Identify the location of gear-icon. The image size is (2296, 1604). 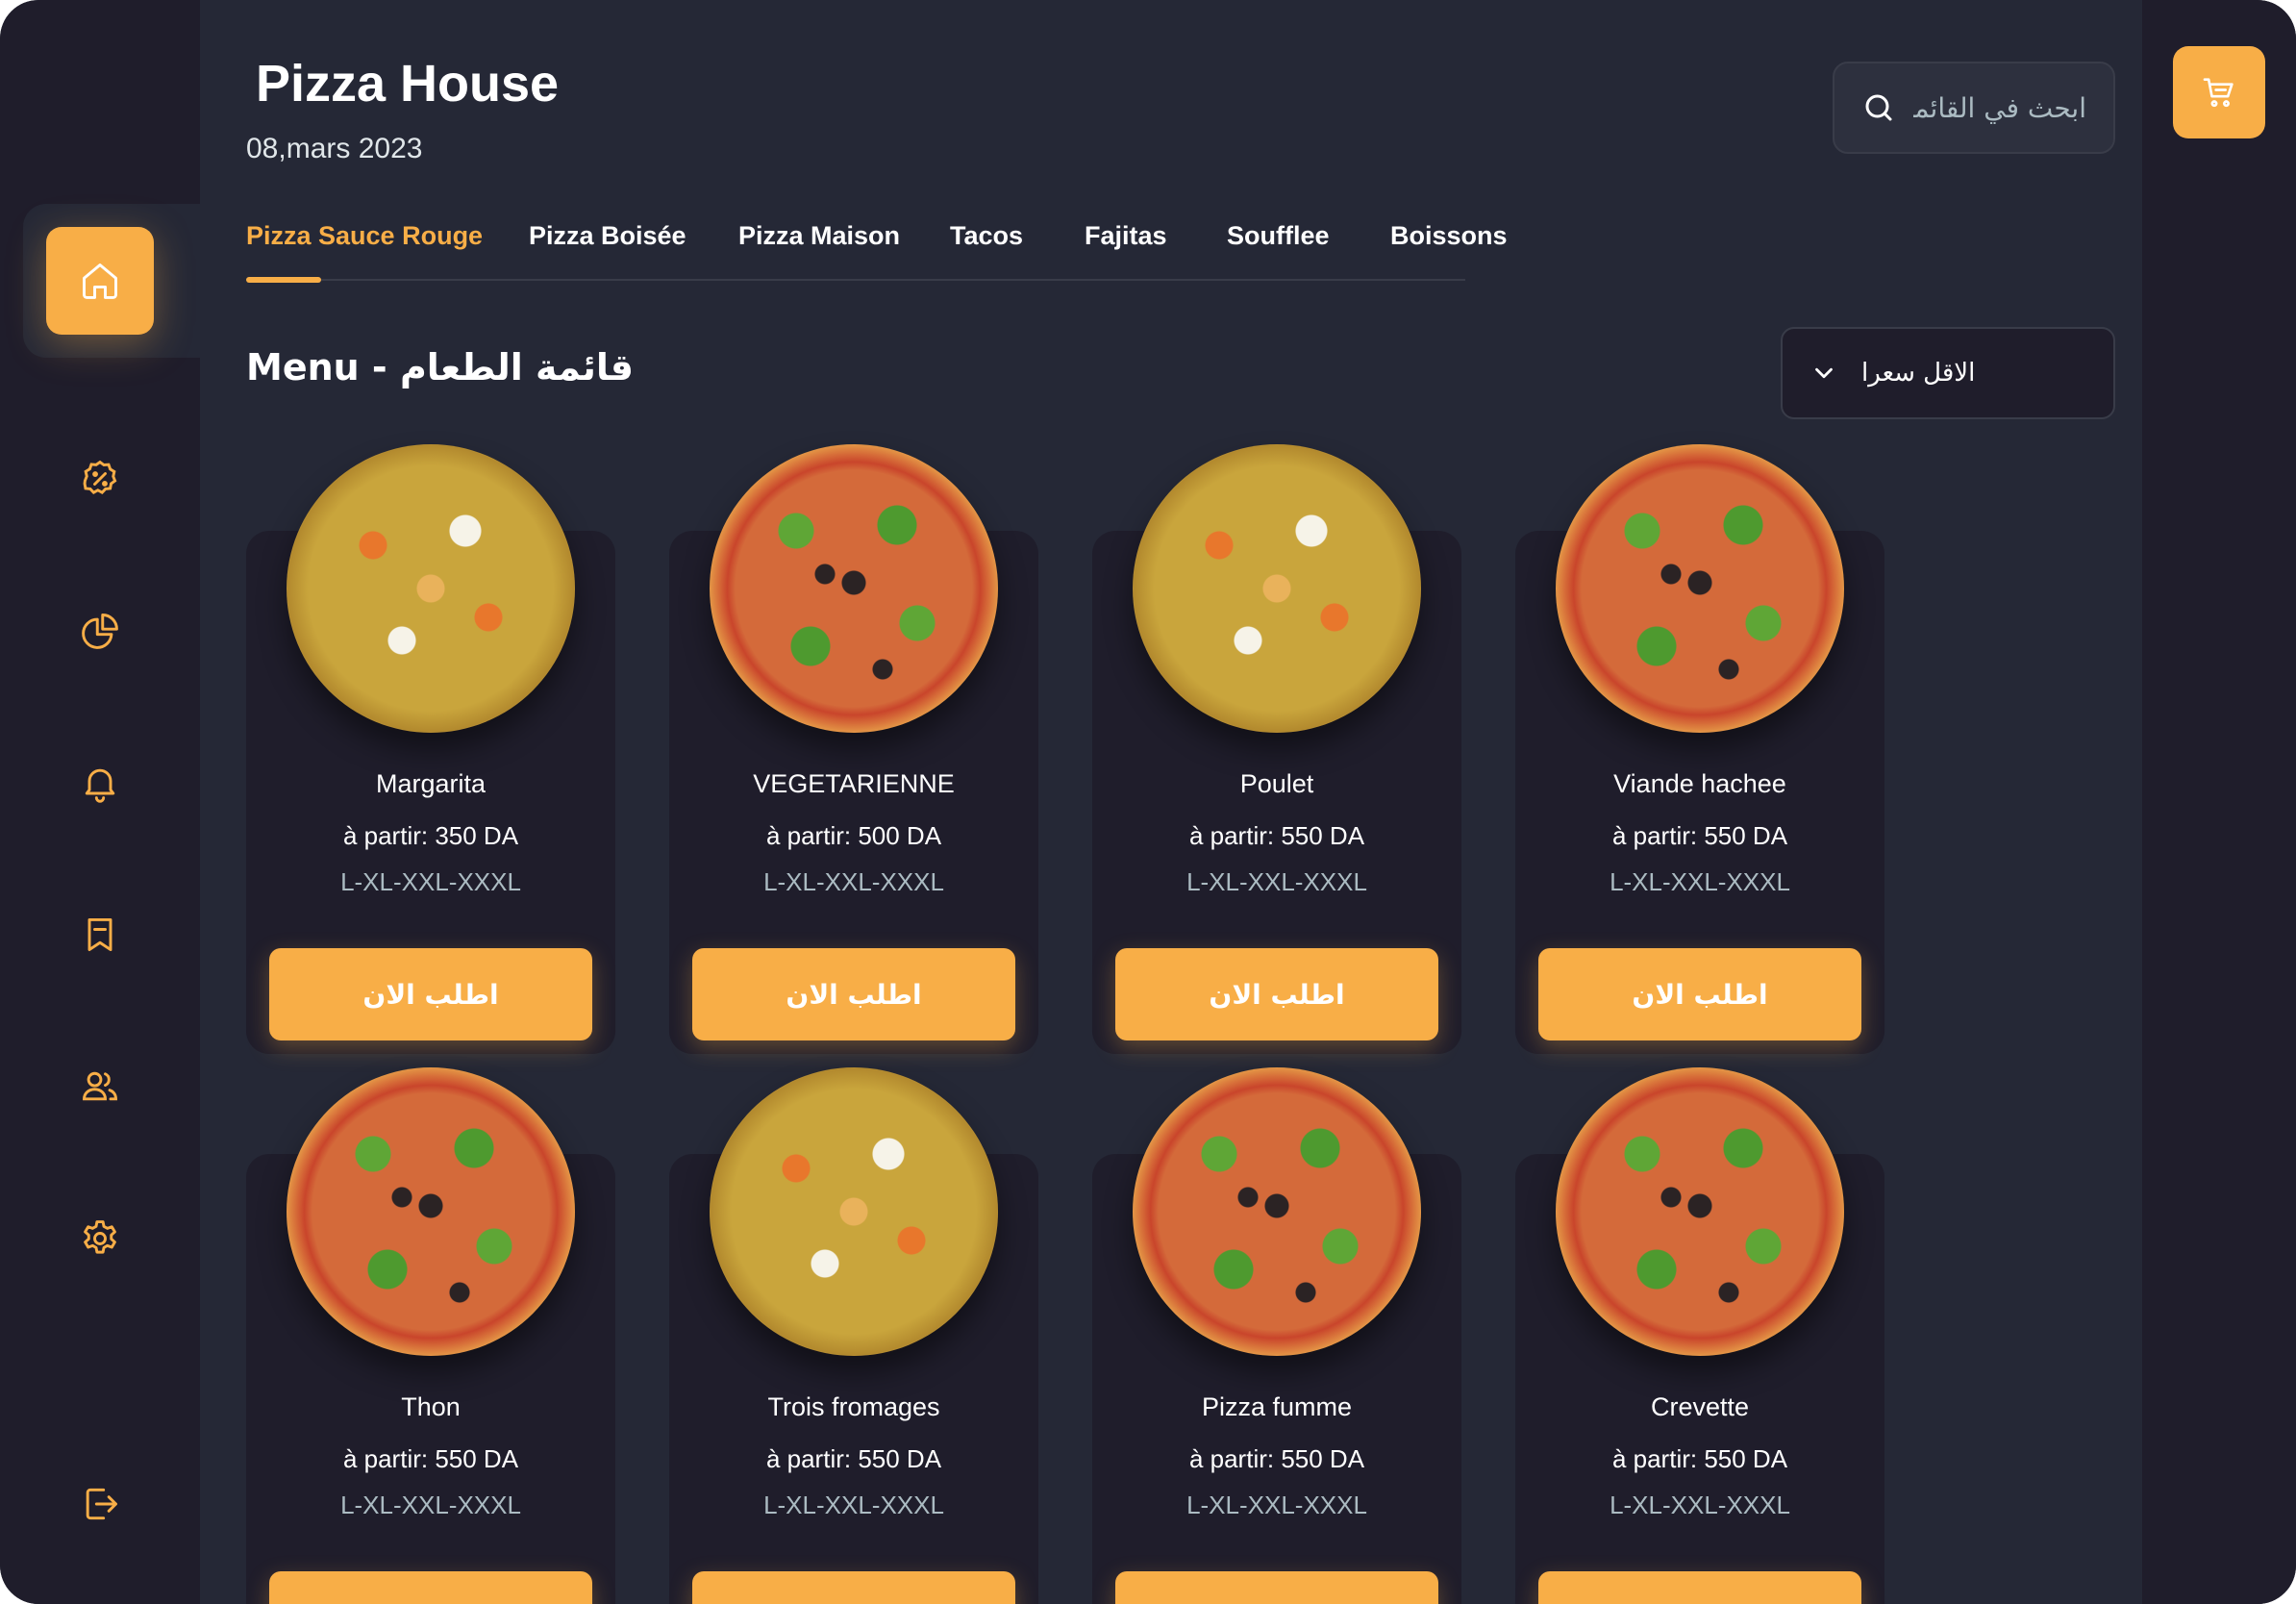
(100, 1237).